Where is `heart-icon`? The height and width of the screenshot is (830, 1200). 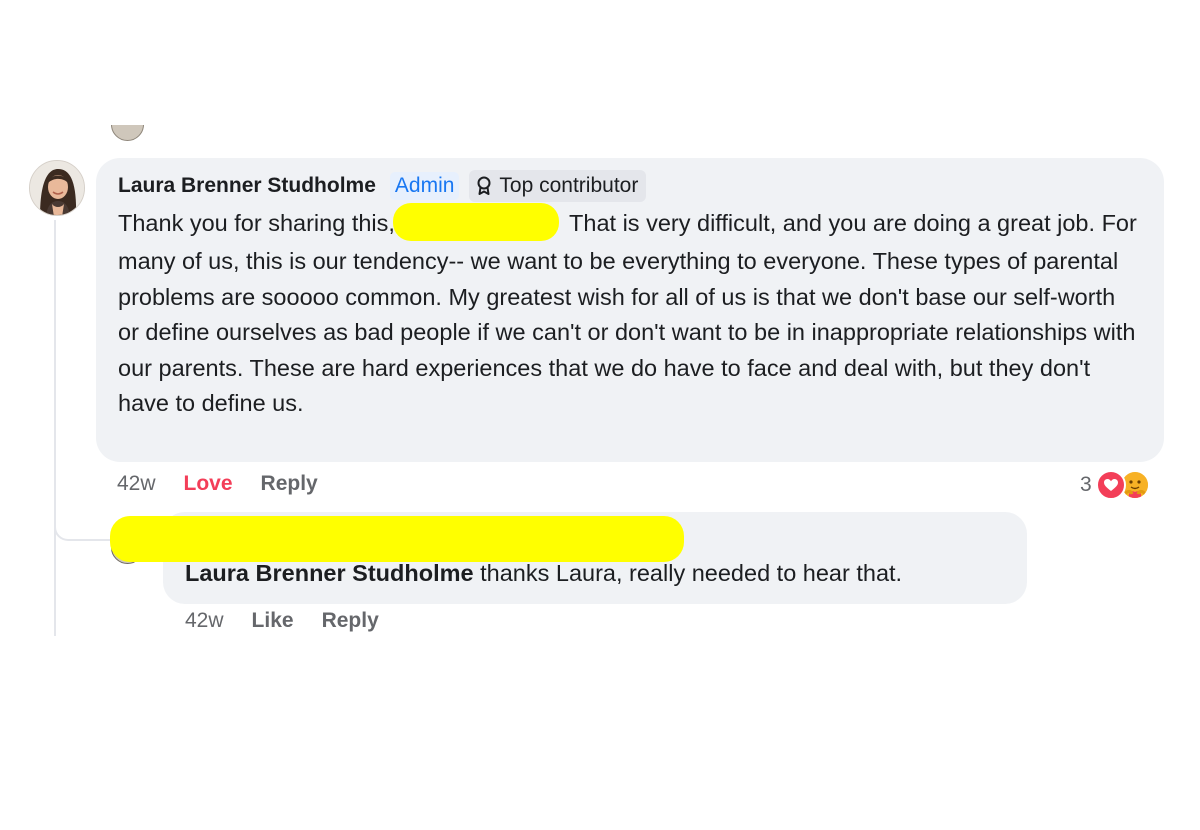 heart-icon is located at coordinates (1110, 485).